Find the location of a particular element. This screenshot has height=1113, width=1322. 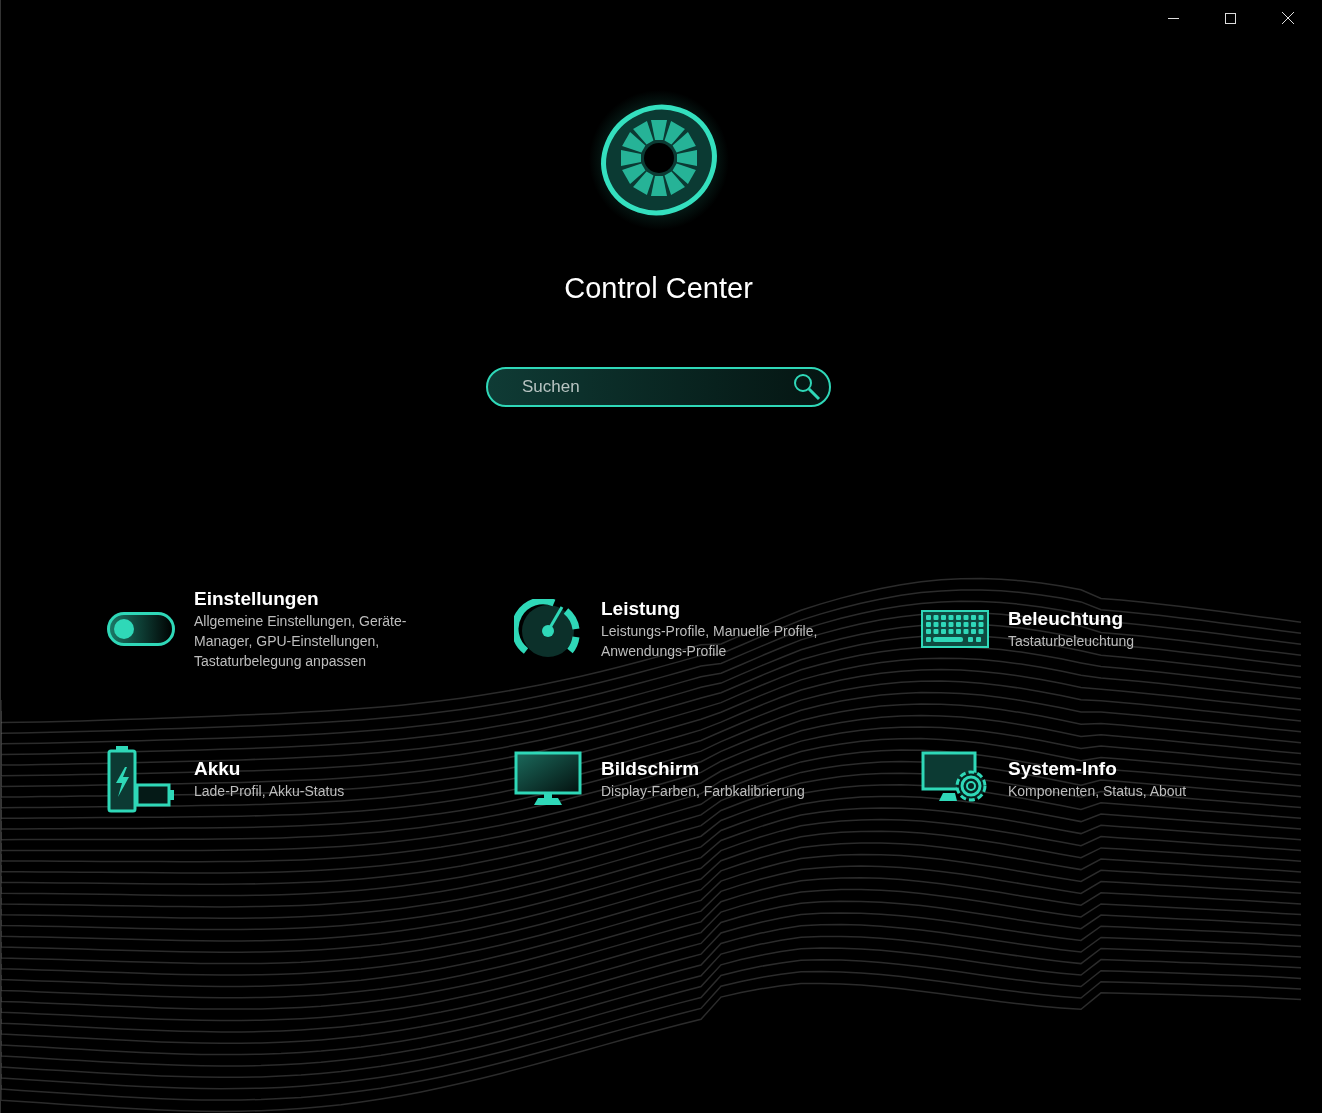

category-description: Lade-Profil, Akku-Status is located at coordinates (270, 791).